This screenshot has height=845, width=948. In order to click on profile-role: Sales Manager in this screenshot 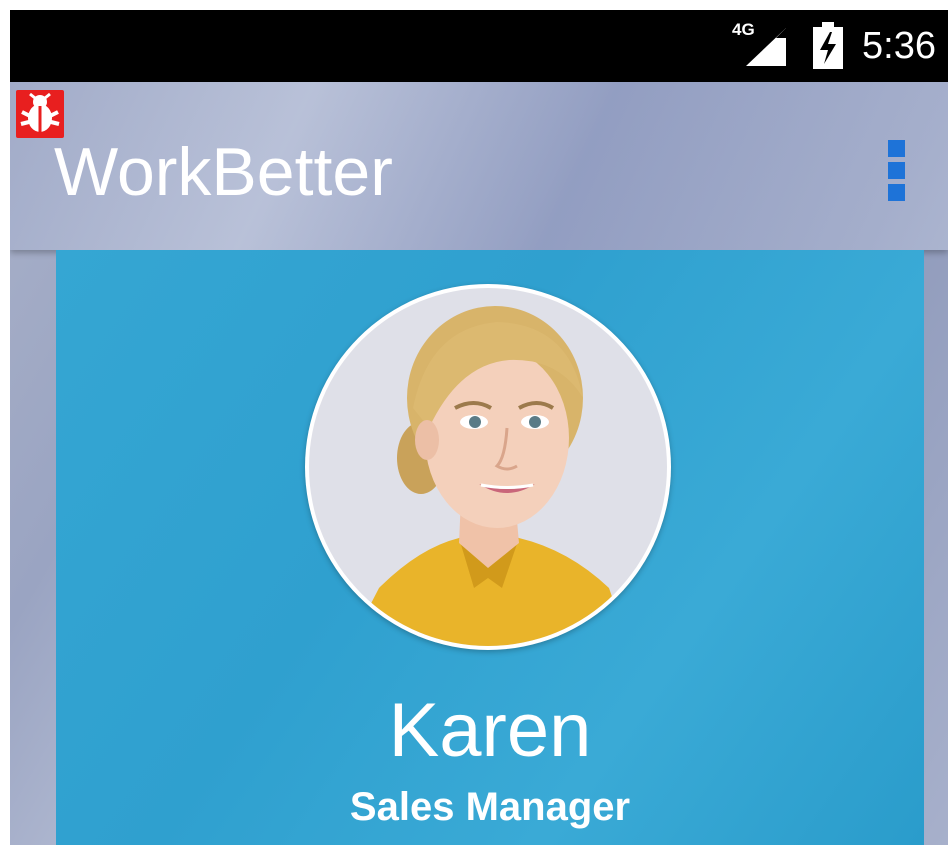, I will do `click(490, 807)`.